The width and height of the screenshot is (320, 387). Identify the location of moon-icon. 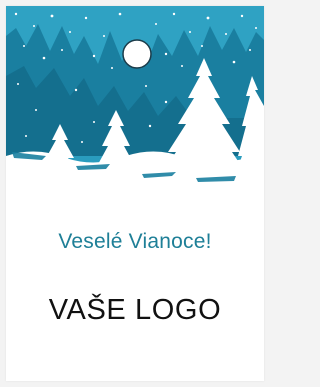
(137, 54).